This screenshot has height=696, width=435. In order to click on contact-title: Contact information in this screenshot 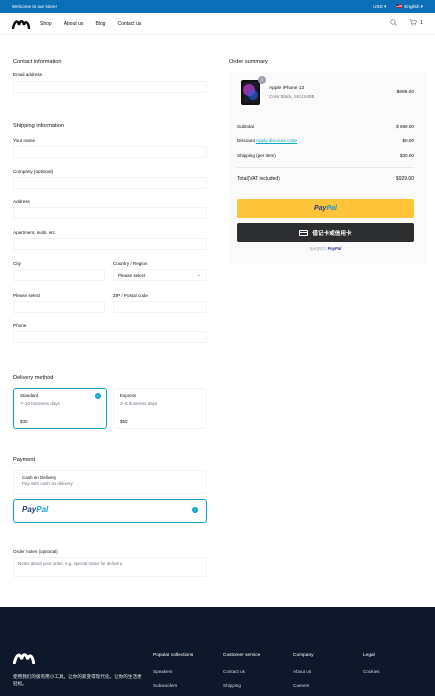, I will do `click(37, 62)`.